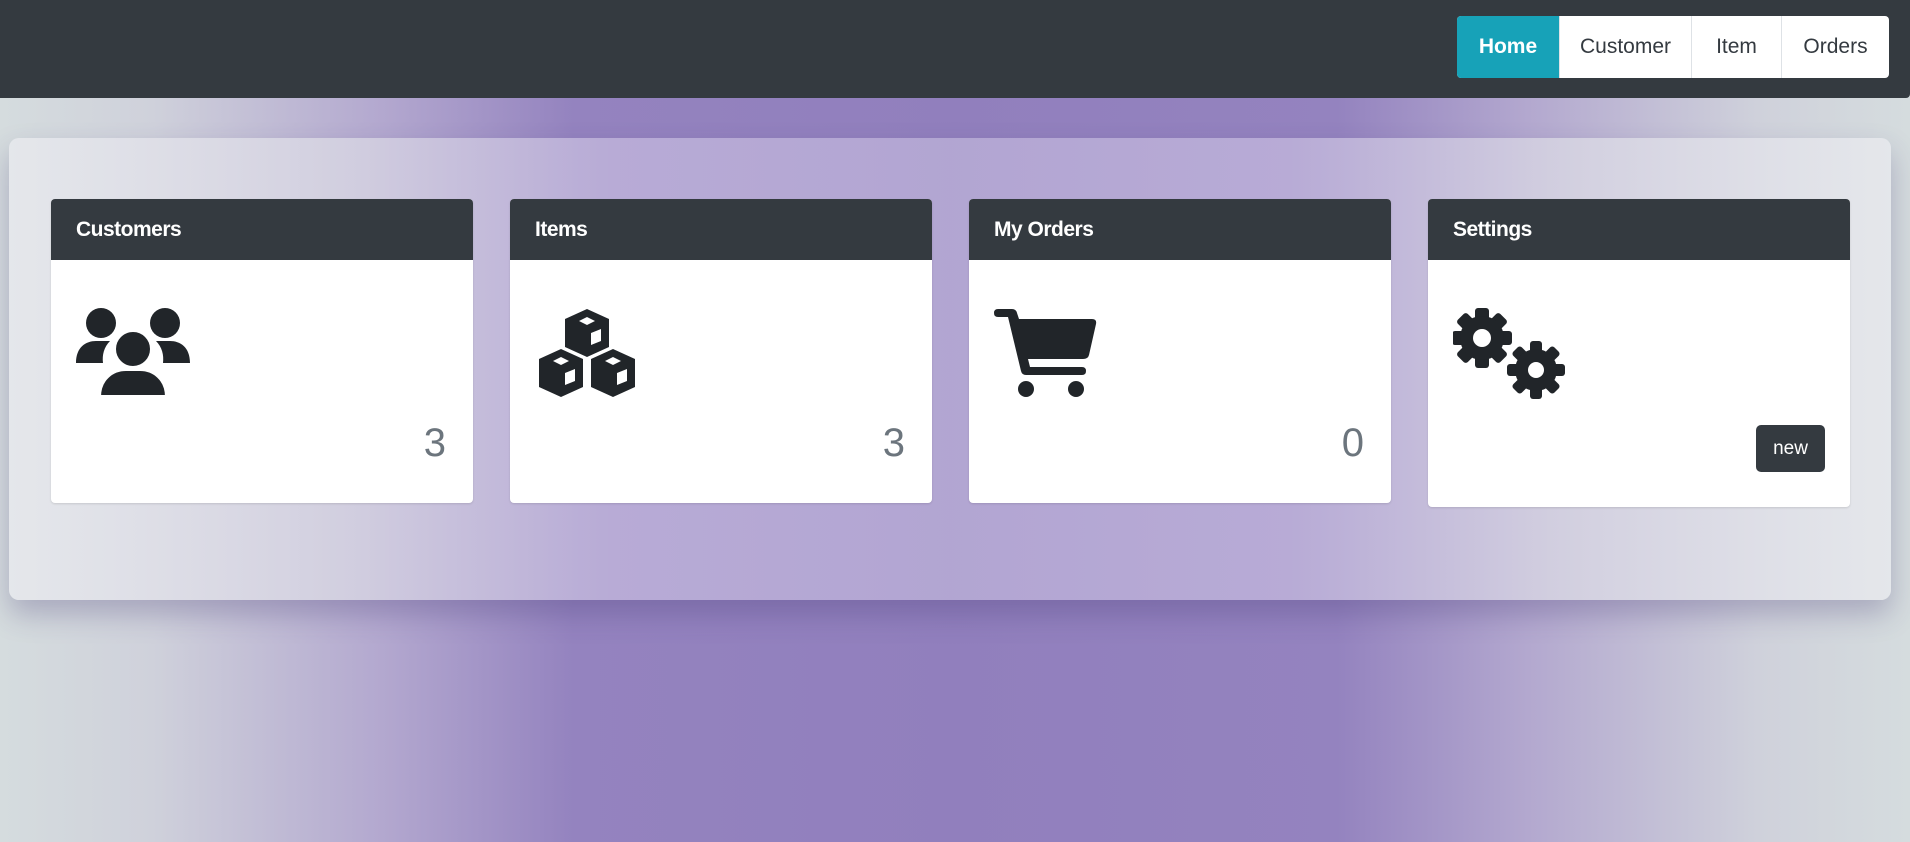 This screenshot has height=842, width=1910. I want to click on card-title: Settings, so click(1639, 229).